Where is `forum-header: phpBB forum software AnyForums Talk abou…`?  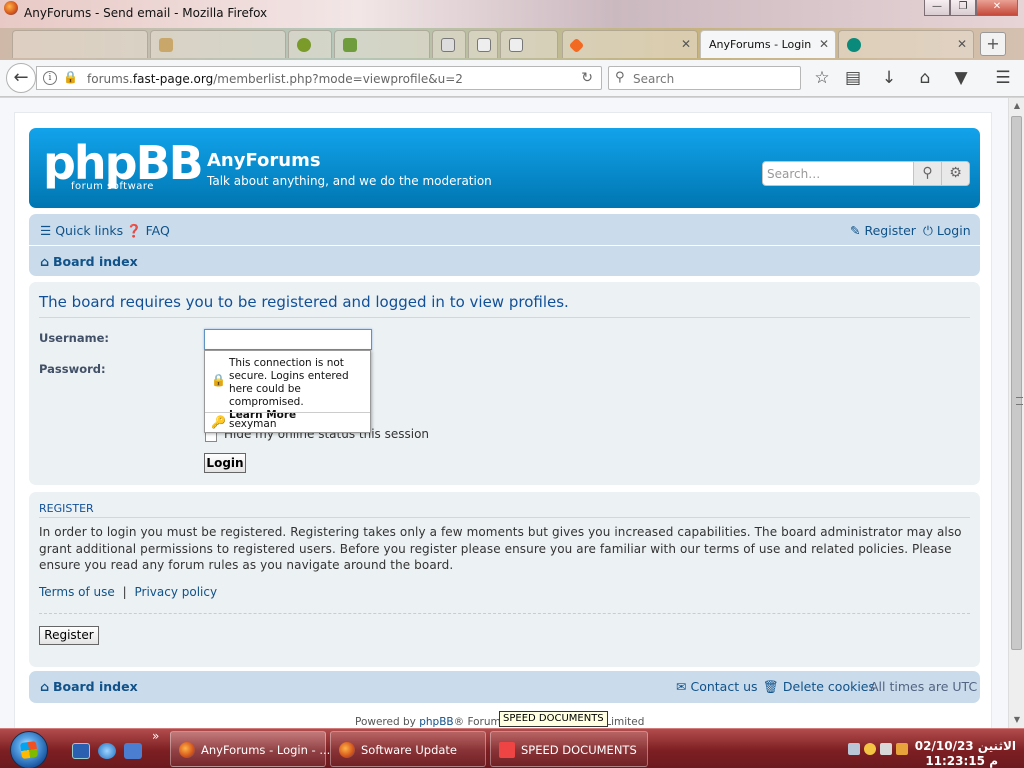
forum-header: phpBB forum software AnyForums Talk abou… is located at coordinates (504, 168).